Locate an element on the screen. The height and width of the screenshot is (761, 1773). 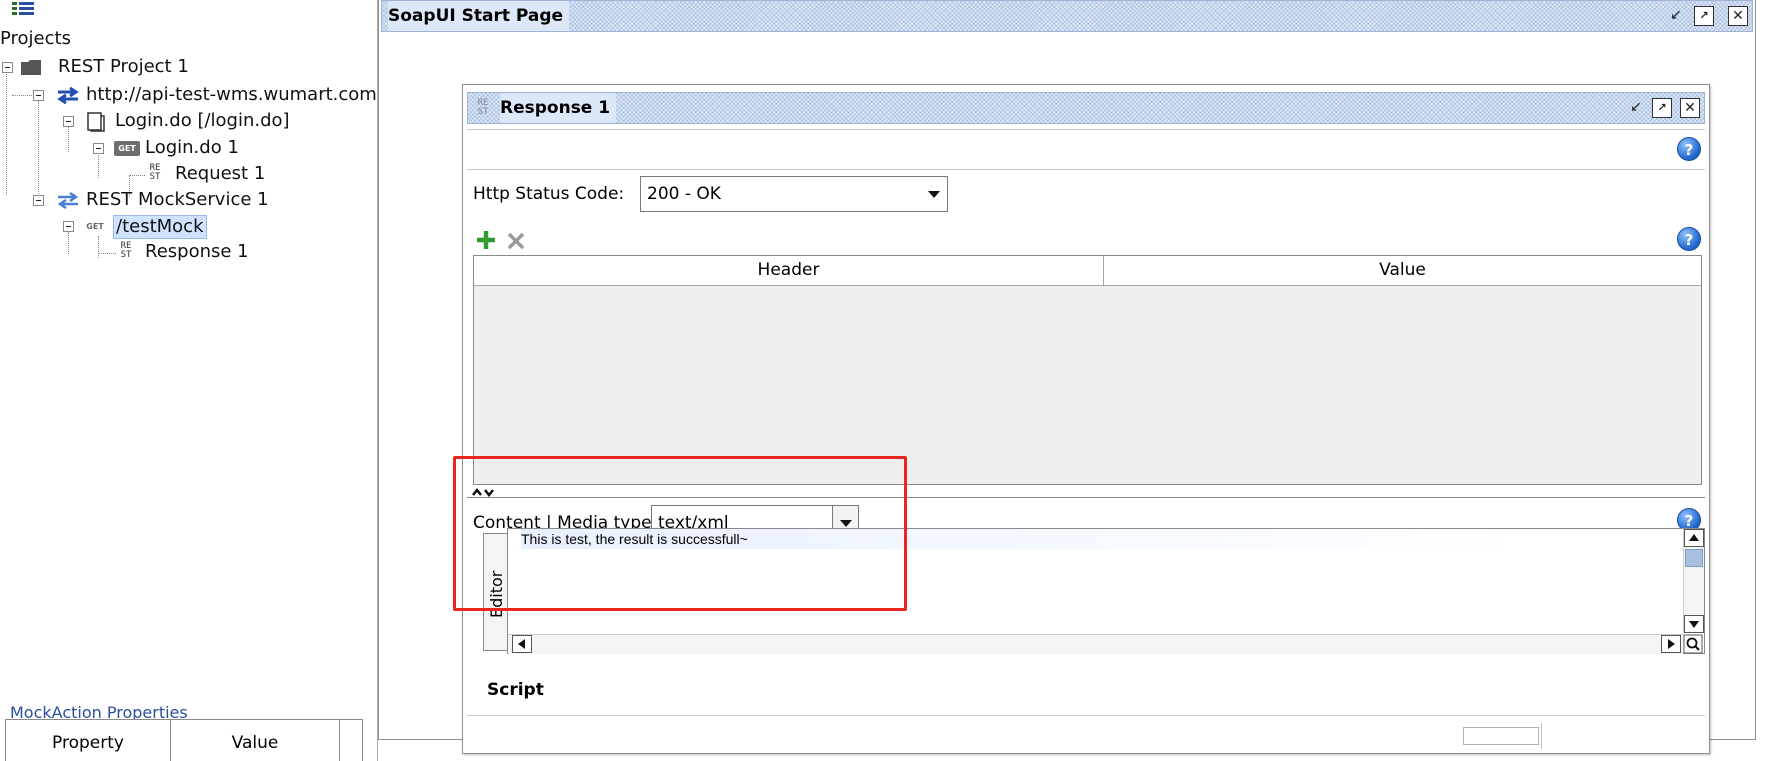
tree-item-label-selected: /testMock is located at coordinates (160, 227).